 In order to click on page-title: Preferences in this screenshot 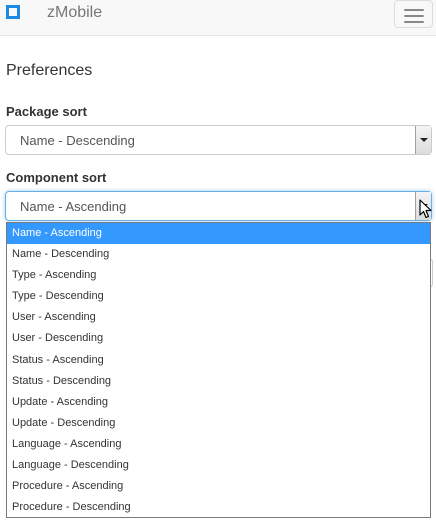, I will do `click(49, 70)`.